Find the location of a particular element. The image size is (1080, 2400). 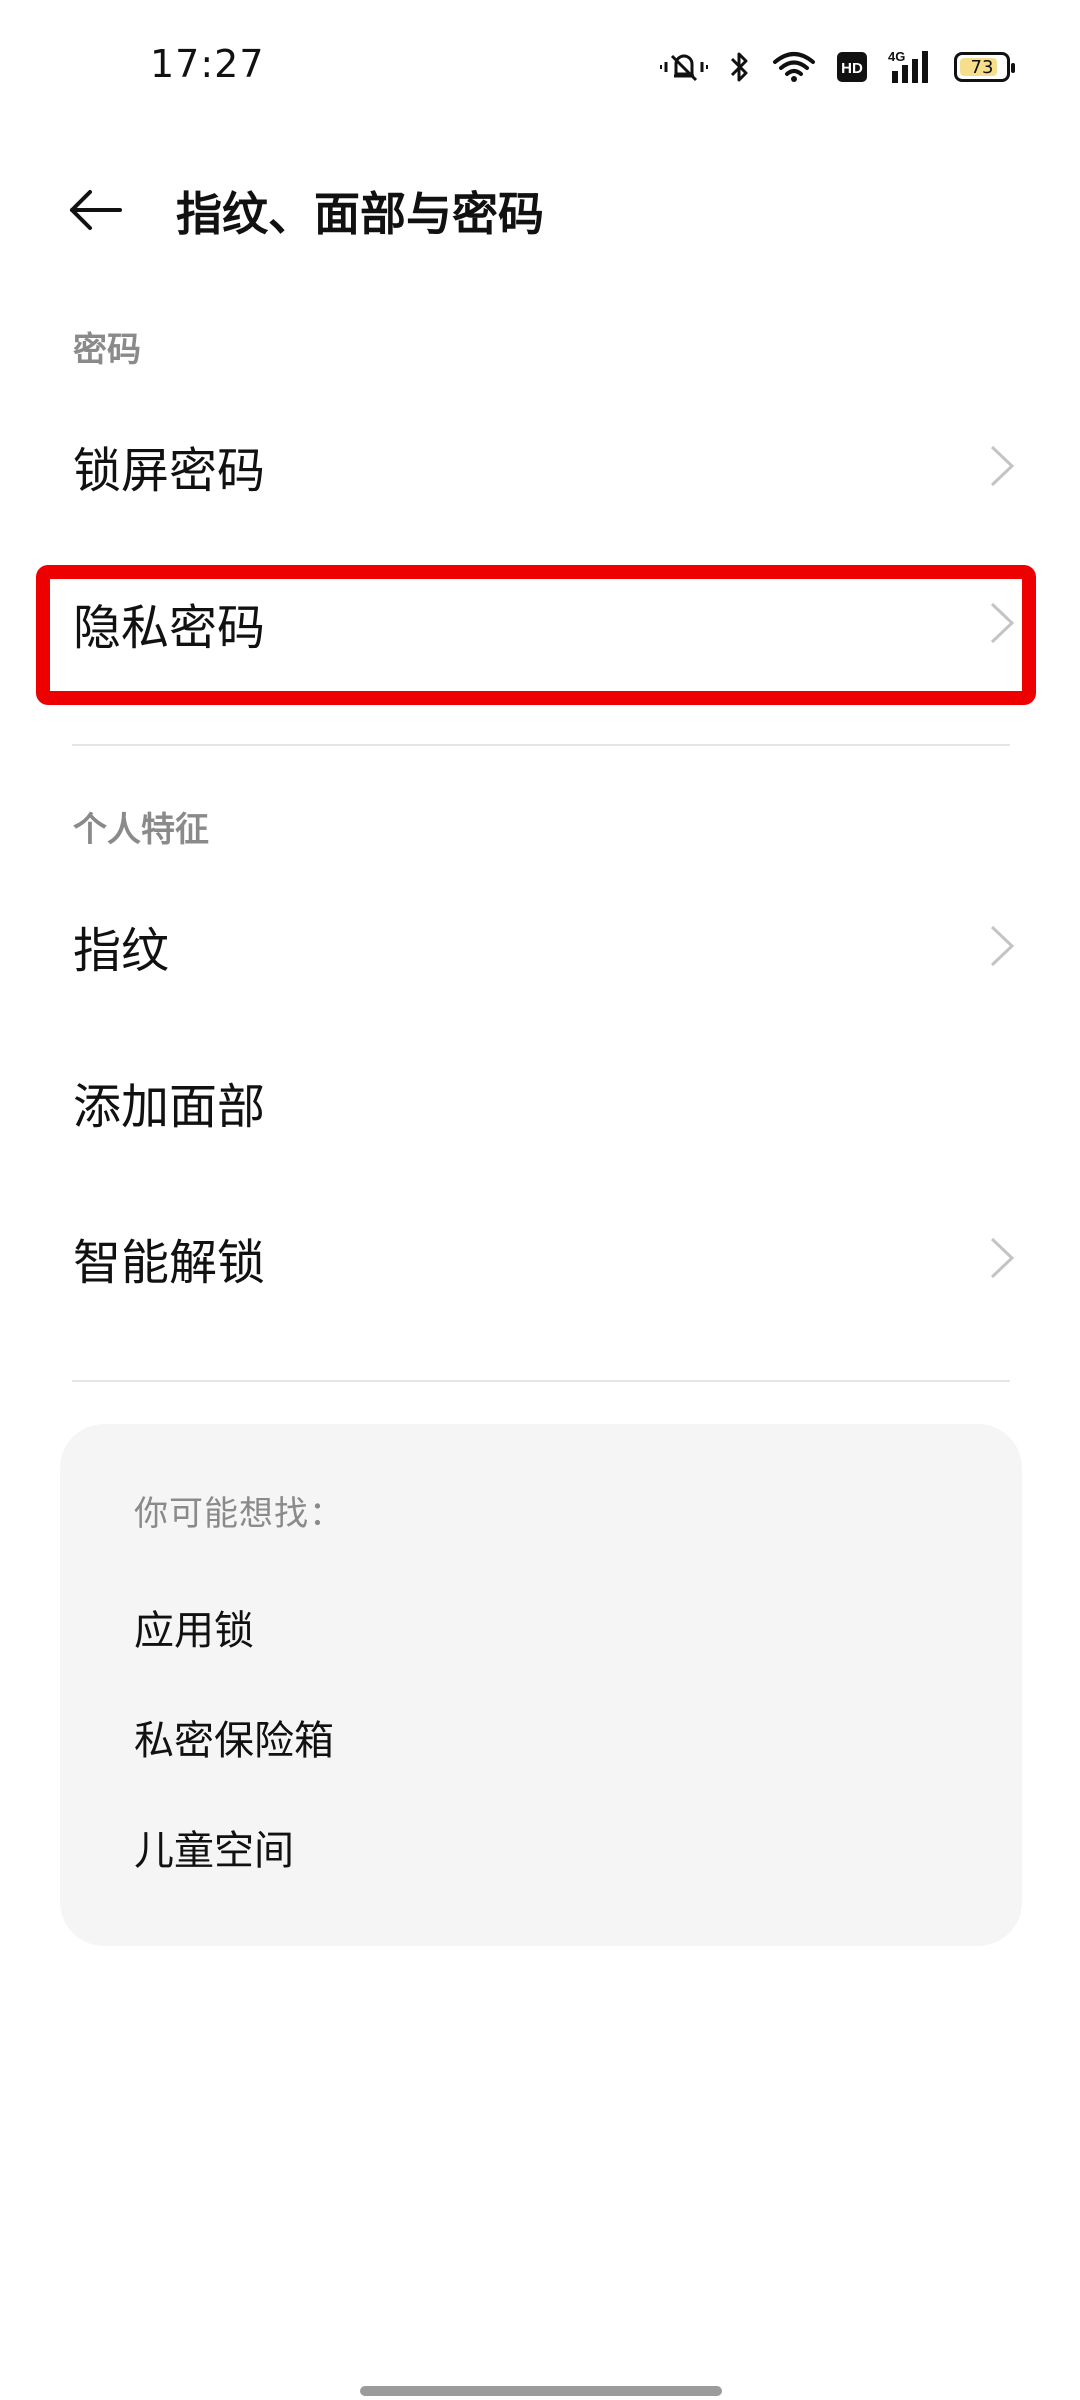

suggestions-title: 你可能想找： is located at coordinates (239, 1514).